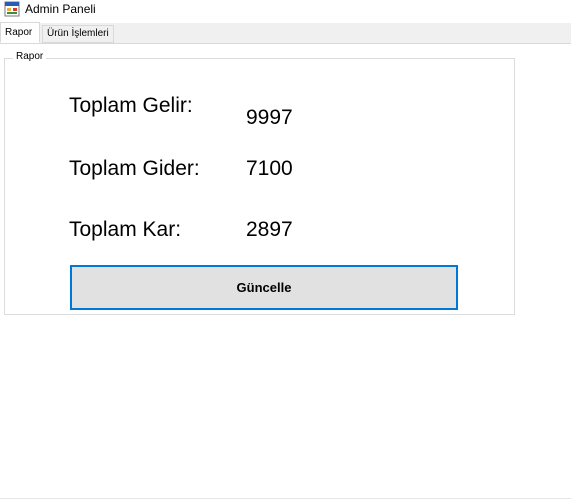 The height and width of the screenshot is (499, 571). Describe the element at coordinates (285, 11) in the screenshot. I see `title-bar: Admin Paneli` at that location.